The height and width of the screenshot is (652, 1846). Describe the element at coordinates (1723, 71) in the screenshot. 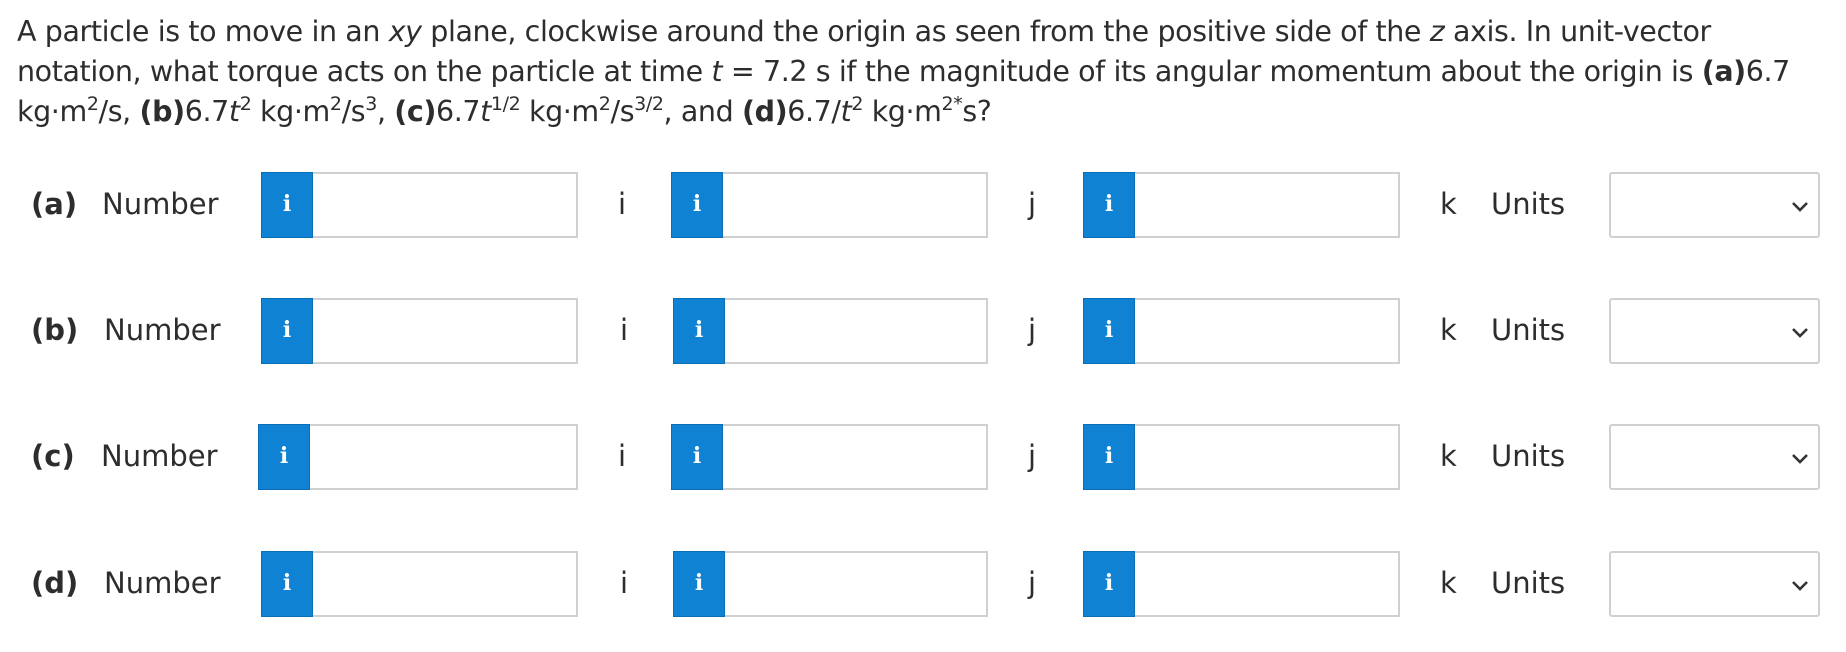

I see `question-part-a-label: (a)` at that location.